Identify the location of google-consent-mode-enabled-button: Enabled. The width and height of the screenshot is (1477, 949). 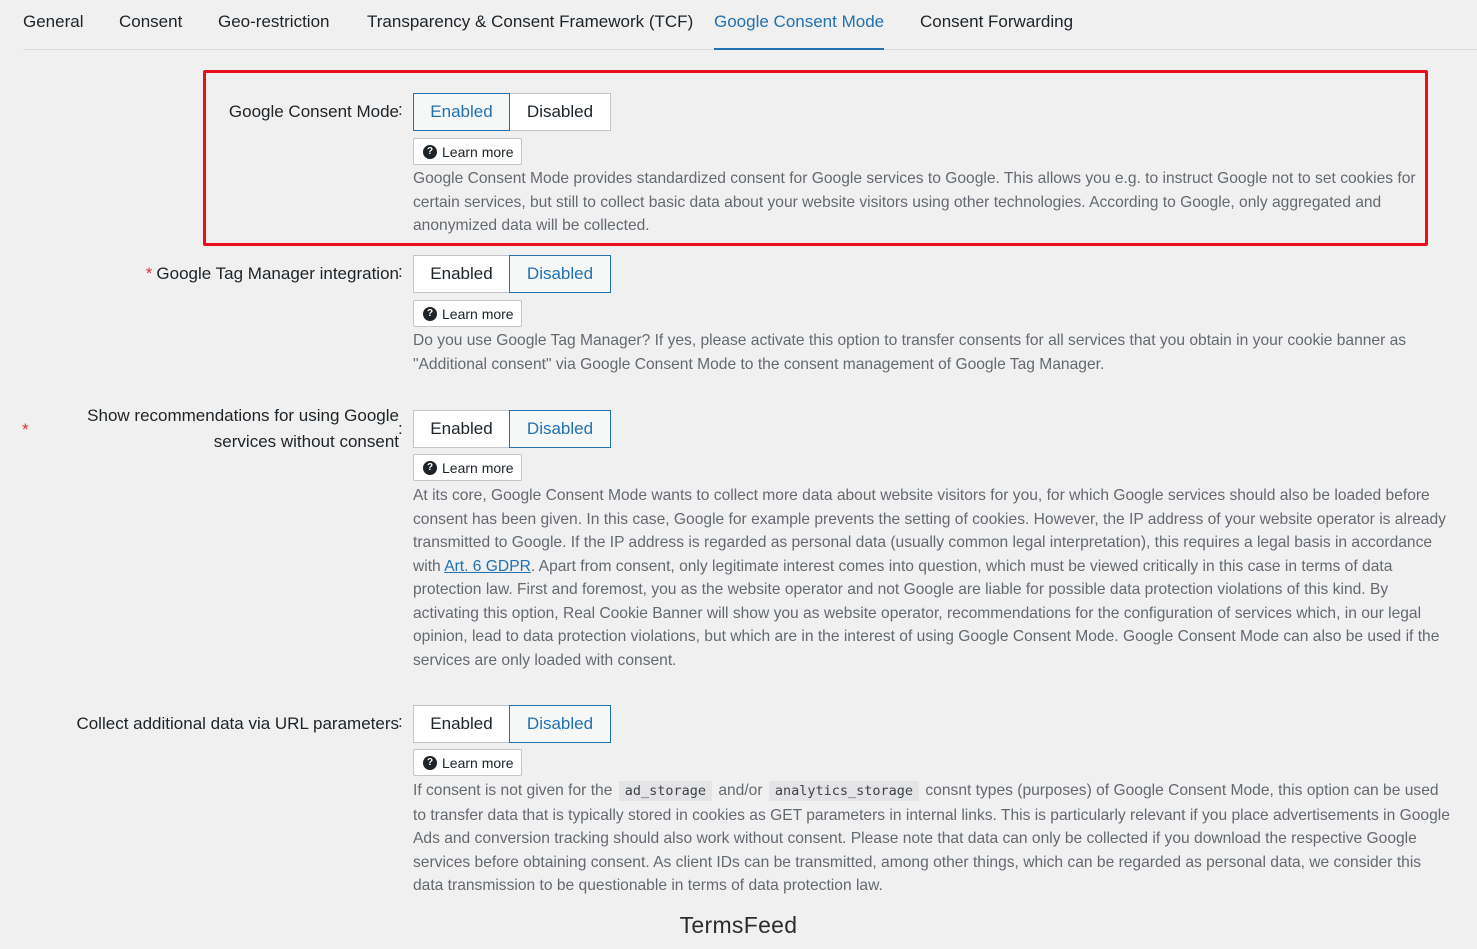
(461, 112).